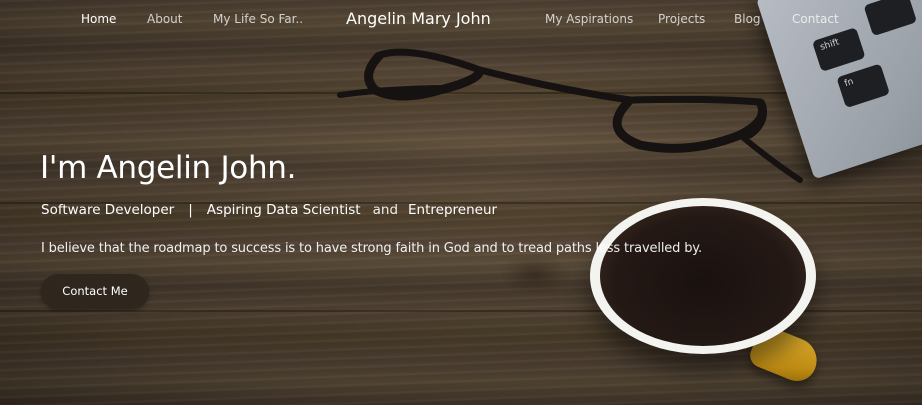  Describe the element at coordinates (95, 291) in the screenshot. I see `contact-me-button: Contact Me` at that location.